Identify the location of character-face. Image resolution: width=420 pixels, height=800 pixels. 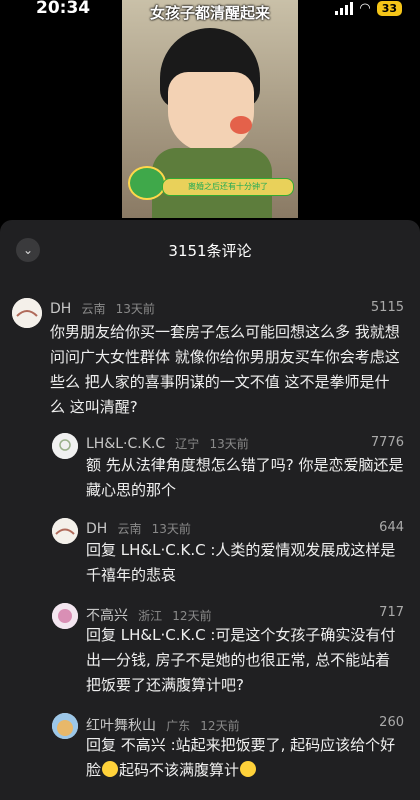
(211, 112).